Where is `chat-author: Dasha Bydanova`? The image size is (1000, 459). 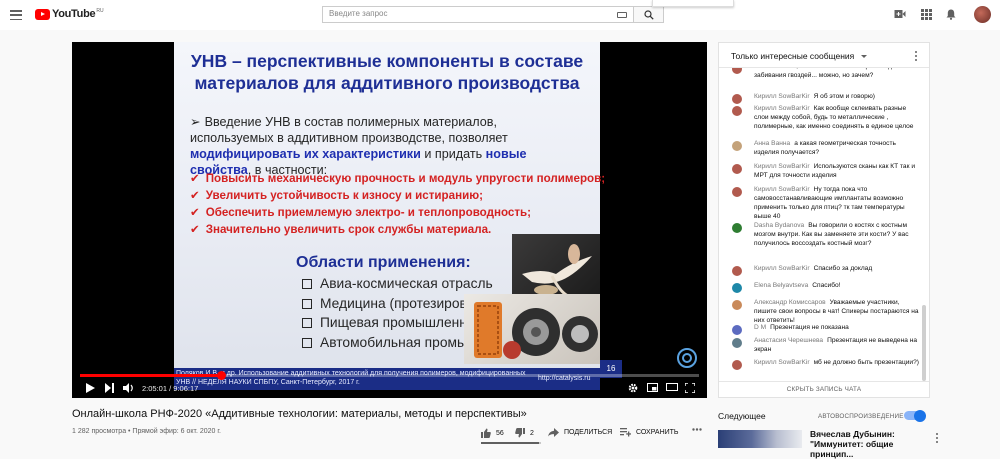 chat-author: Dasha Bydanova is located at coordinates (779, 225).